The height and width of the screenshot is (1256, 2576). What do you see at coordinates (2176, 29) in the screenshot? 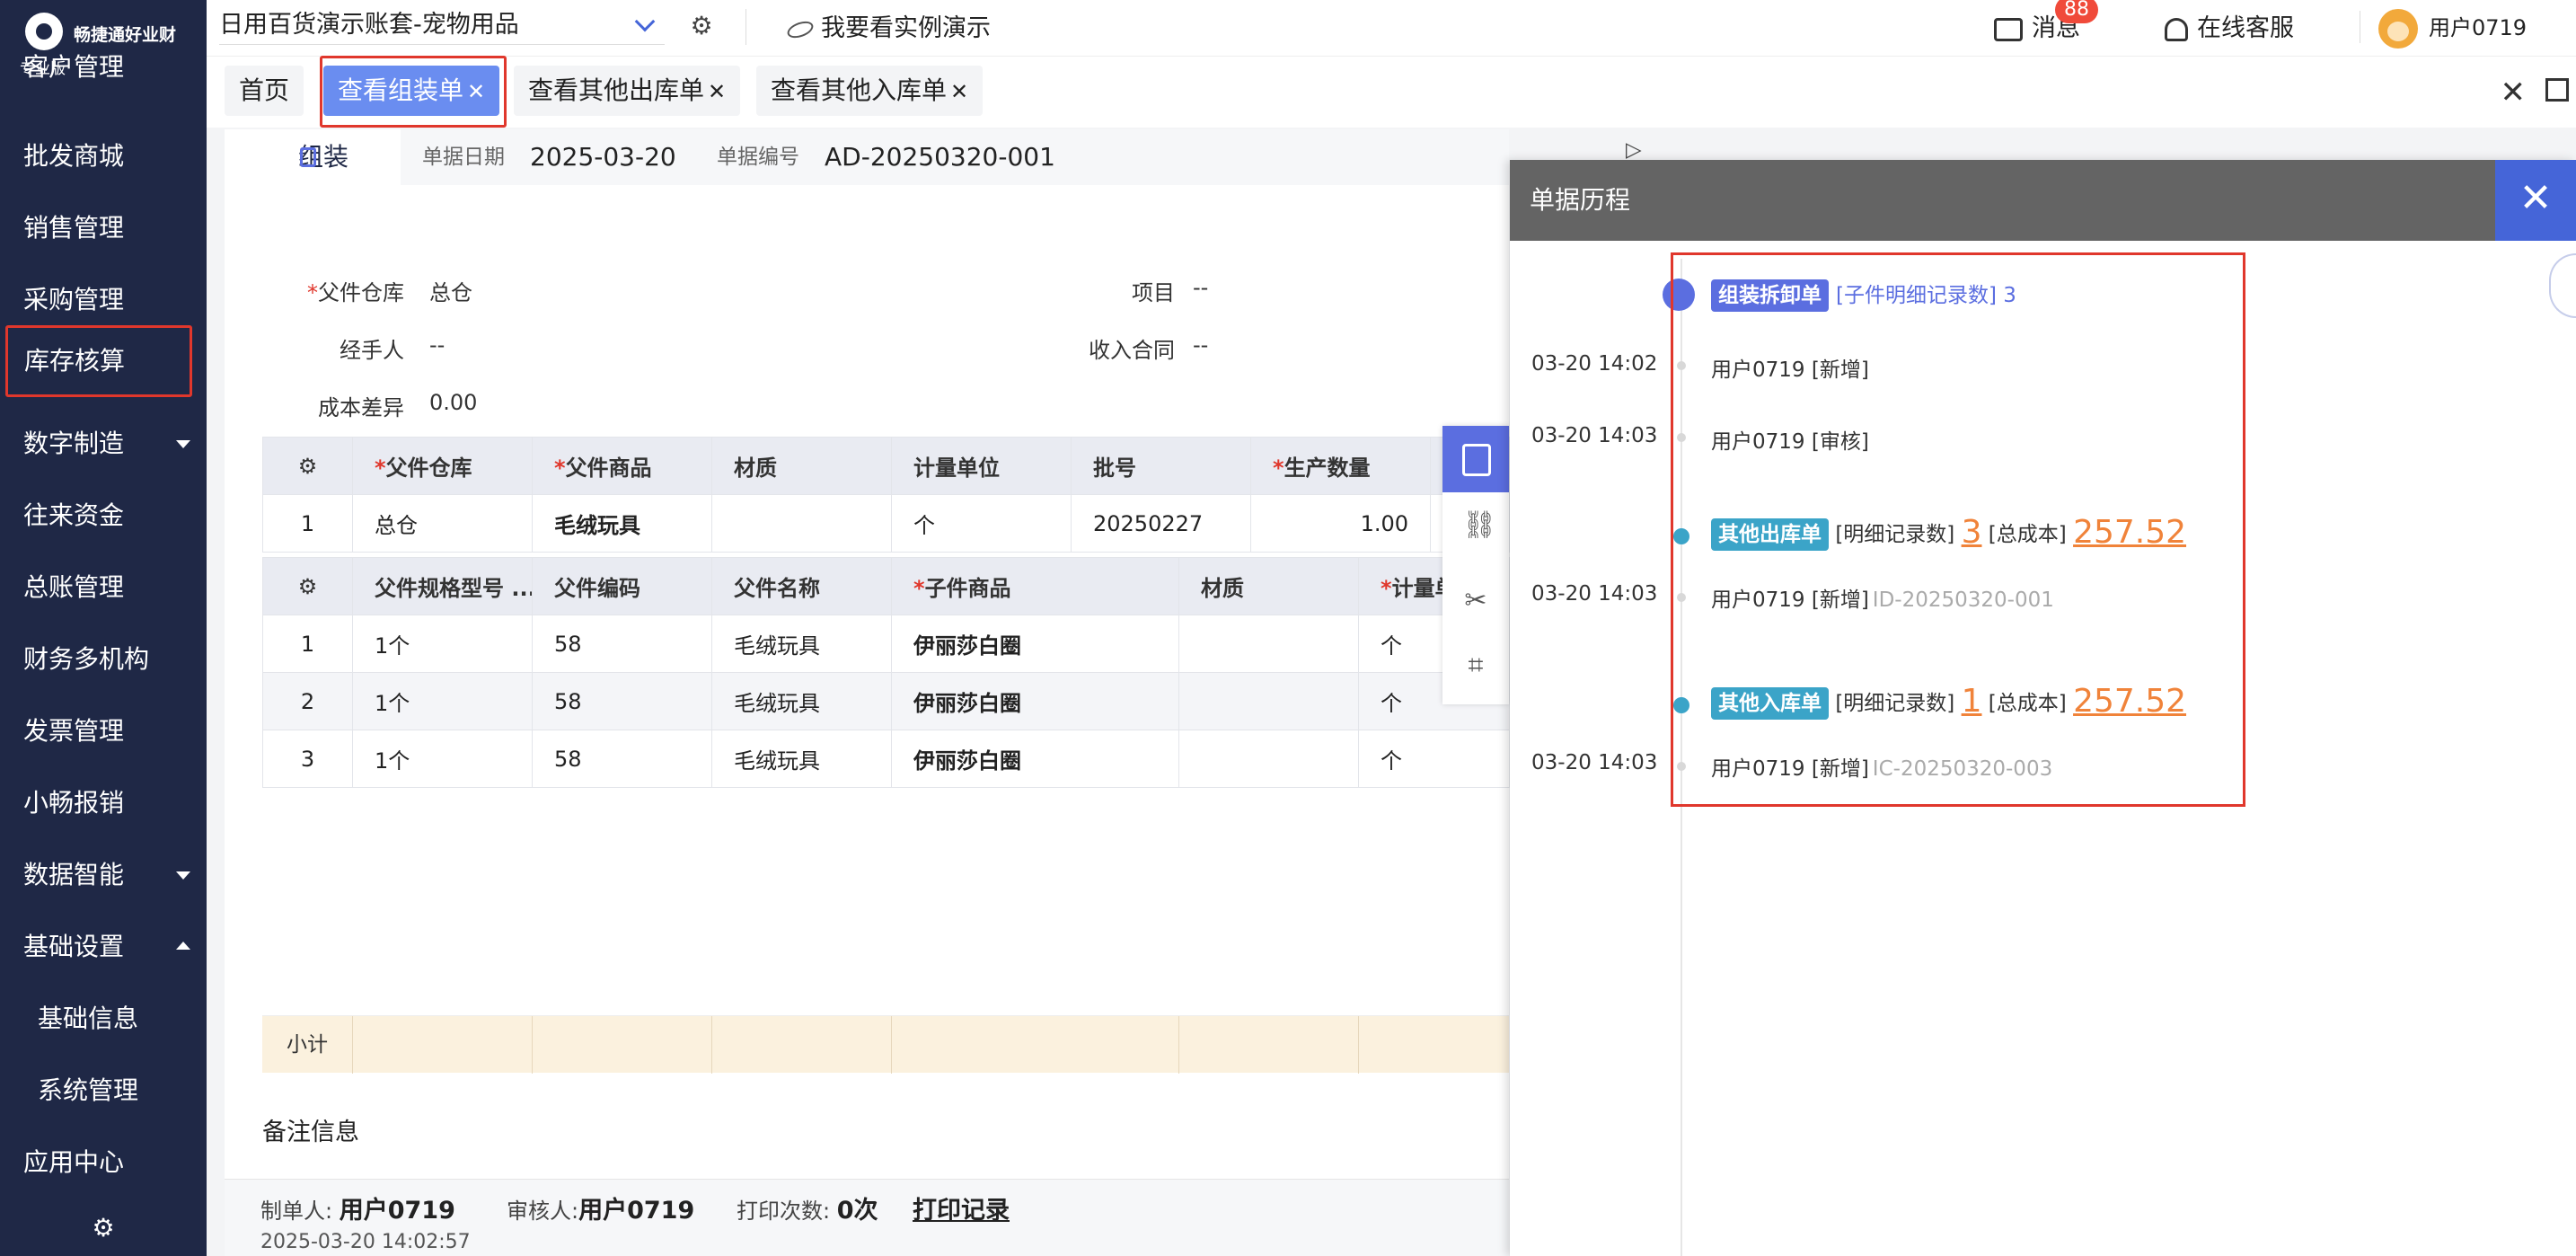
I see `headset-icon` at bounding box center [2176, 29].